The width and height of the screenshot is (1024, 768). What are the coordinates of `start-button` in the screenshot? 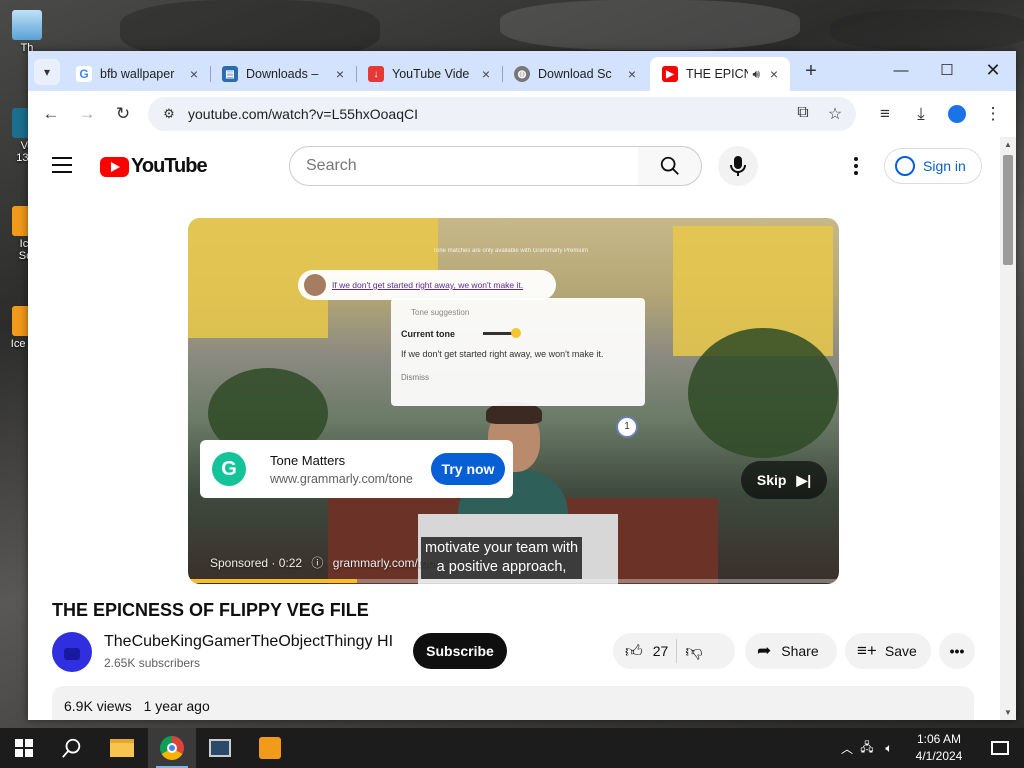 It's located at (24, 748).